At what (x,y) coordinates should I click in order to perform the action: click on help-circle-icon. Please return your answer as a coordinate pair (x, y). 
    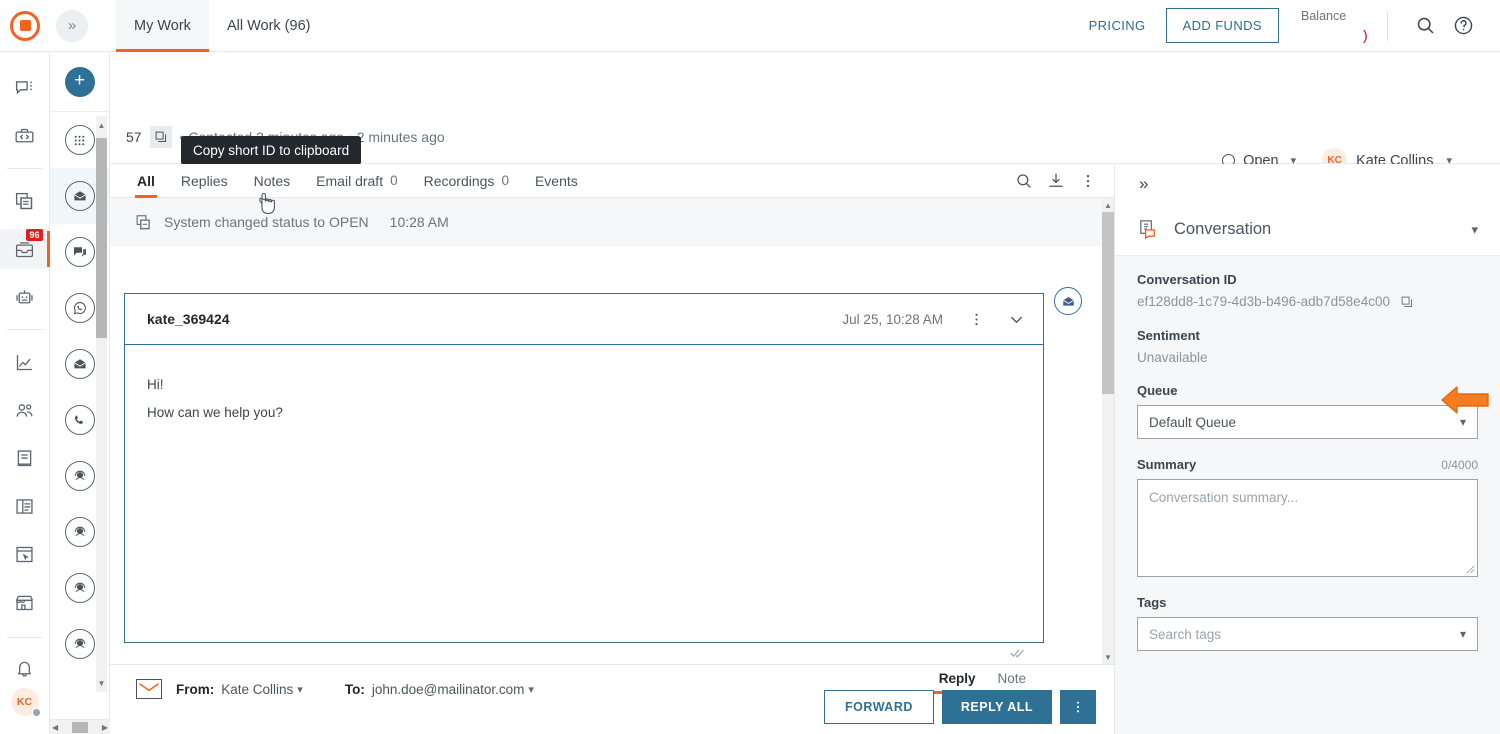
    Looking at the image, I should click on (1463, 26).